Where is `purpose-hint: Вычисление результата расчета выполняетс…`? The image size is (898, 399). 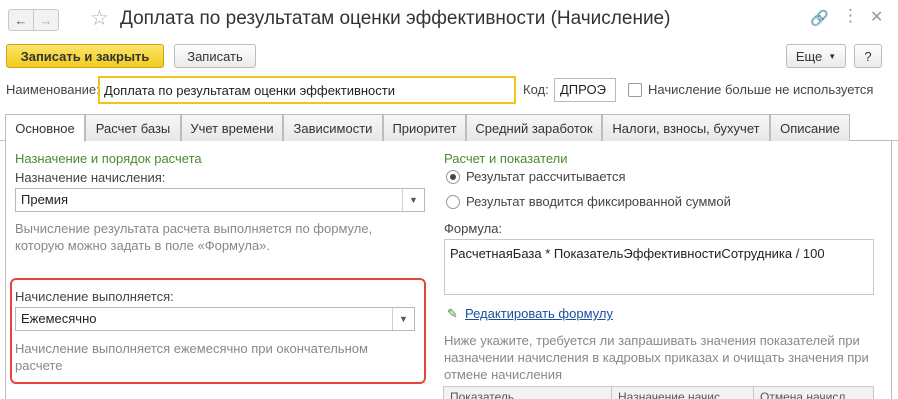 purpose-hint: Вычисление результата расчета выполняетс… is located at coordinates (194, 237).